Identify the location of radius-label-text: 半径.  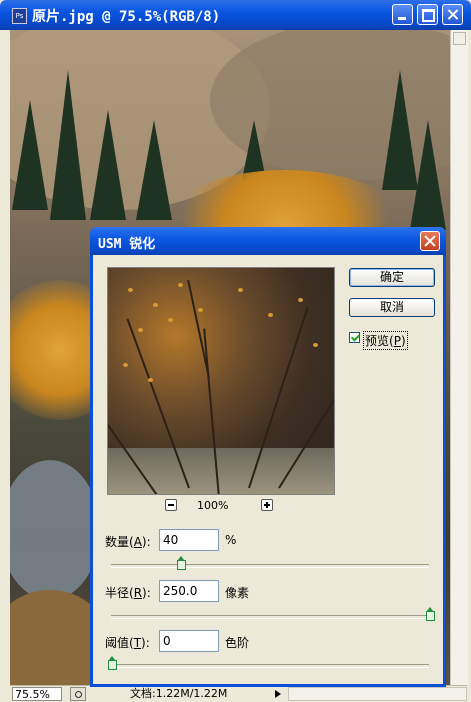
(117, 593).